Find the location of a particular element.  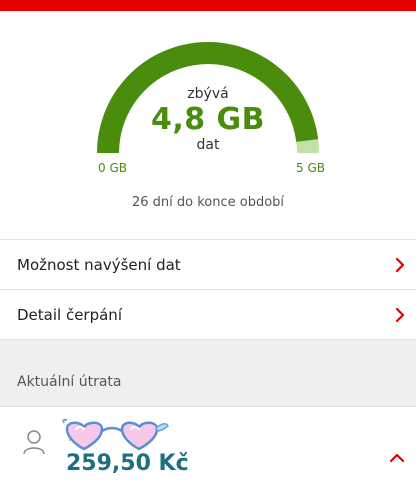

spending-amount: 259,50 Kč is located at coordinates (127, 463).